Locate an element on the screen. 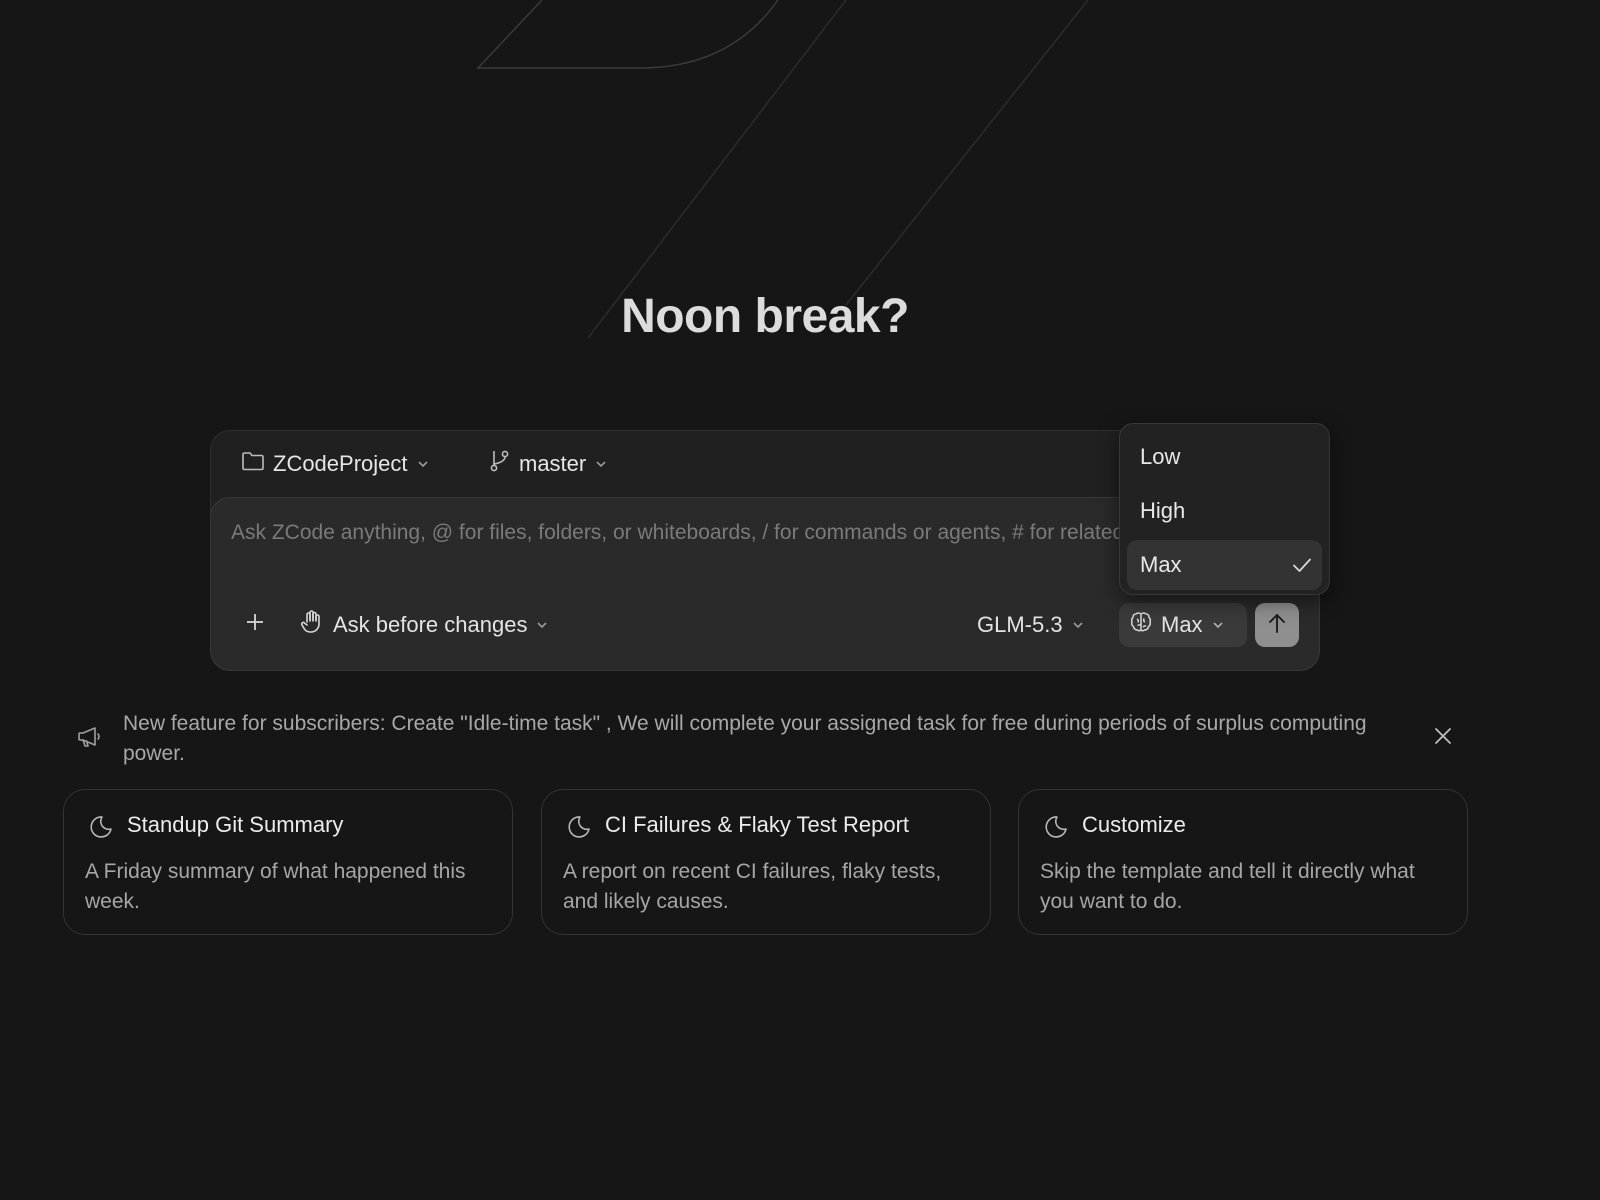 Image resolution: width=1600 pixels, height=1200 pixels. effort-dropdown-menu: Low High Max is located at coordinates (1224, 509).